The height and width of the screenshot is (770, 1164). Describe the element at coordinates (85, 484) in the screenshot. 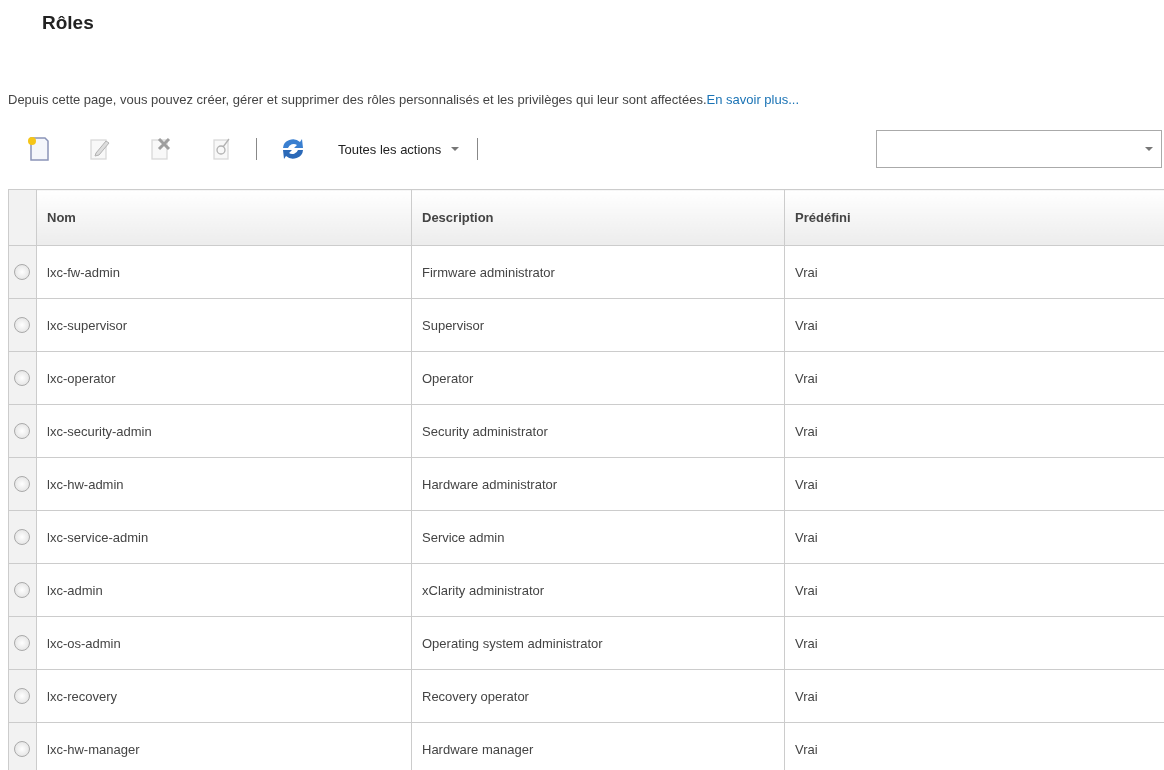

I see `table-cell: lxc-hw-admin` at that location.